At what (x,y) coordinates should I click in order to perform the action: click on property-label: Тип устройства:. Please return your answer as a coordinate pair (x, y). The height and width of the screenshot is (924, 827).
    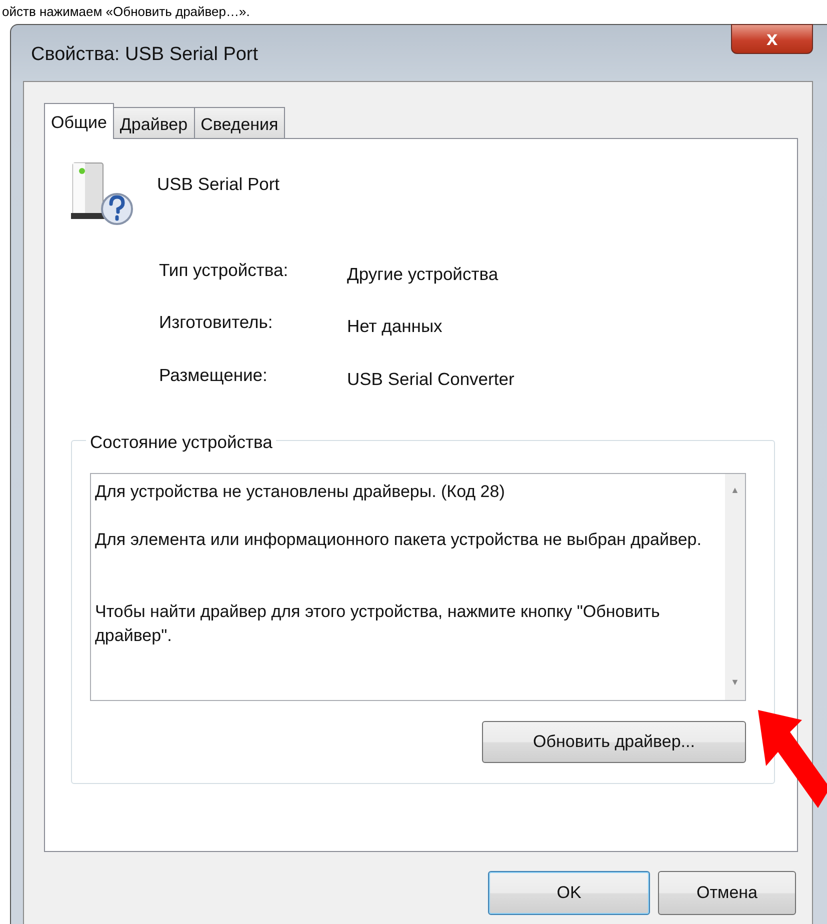
    Looking at the image, I should click on (224, 270).